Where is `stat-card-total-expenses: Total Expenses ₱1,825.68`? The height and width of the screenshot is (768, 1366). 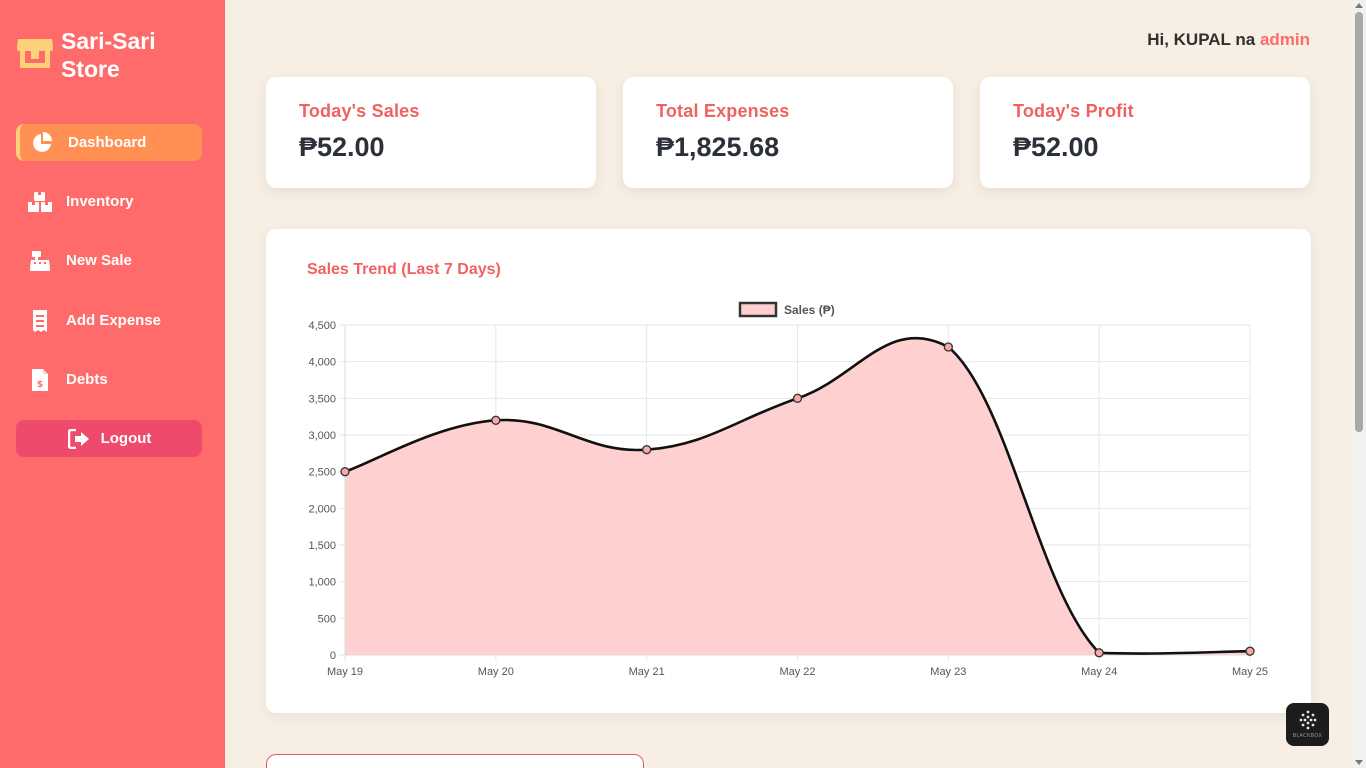 stat-card-total-expenses: Total Expenses ₱1,825.68 is located at coordinates (788, 132).